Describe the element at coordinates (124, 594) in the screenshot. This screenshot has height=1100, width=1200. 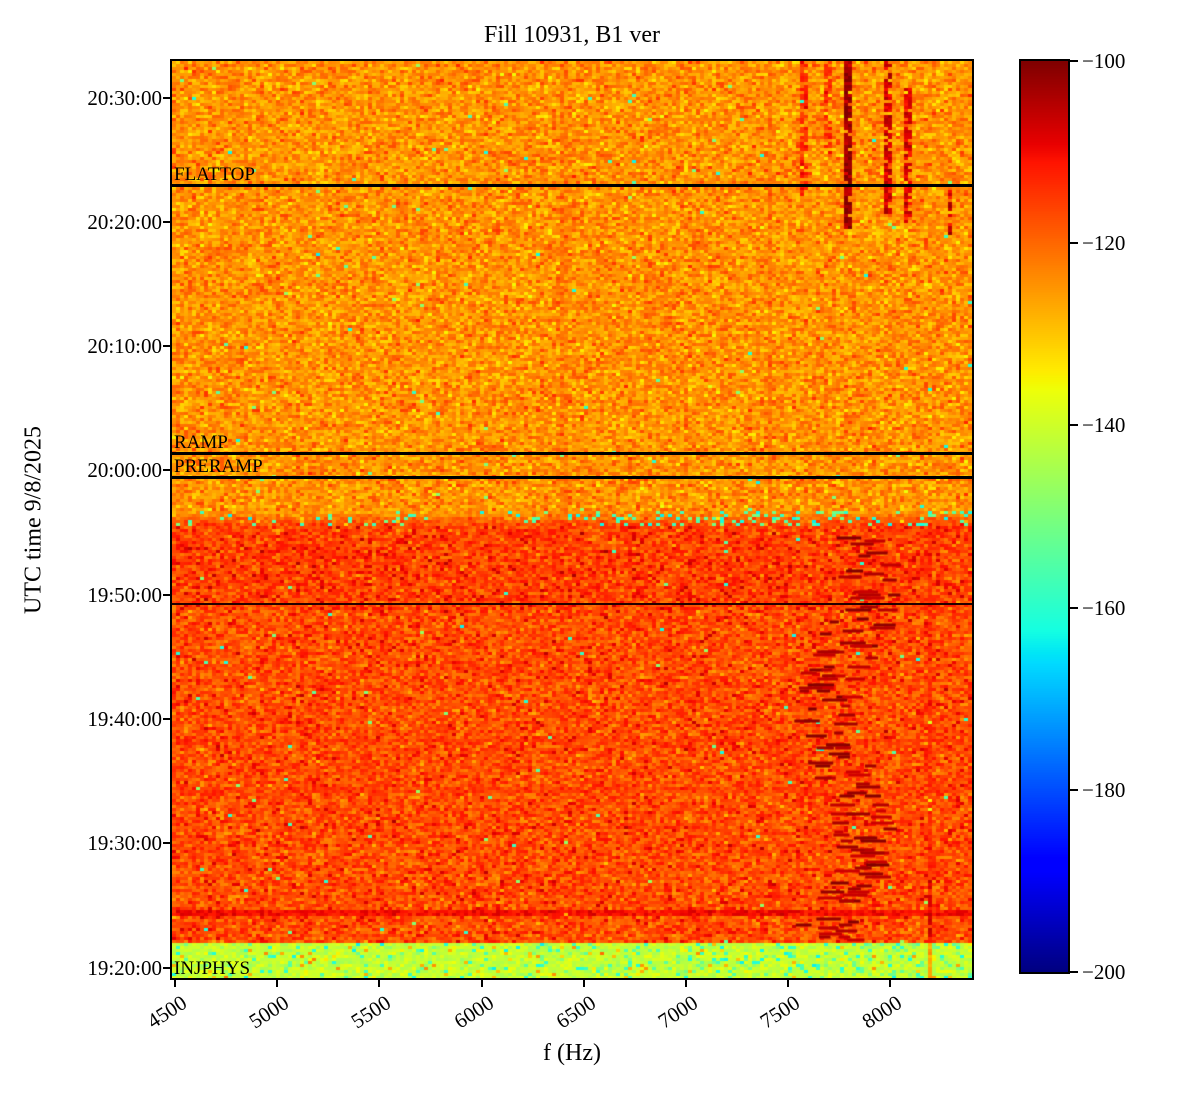
I see `y-tick-label: 19:50:00` at that location.